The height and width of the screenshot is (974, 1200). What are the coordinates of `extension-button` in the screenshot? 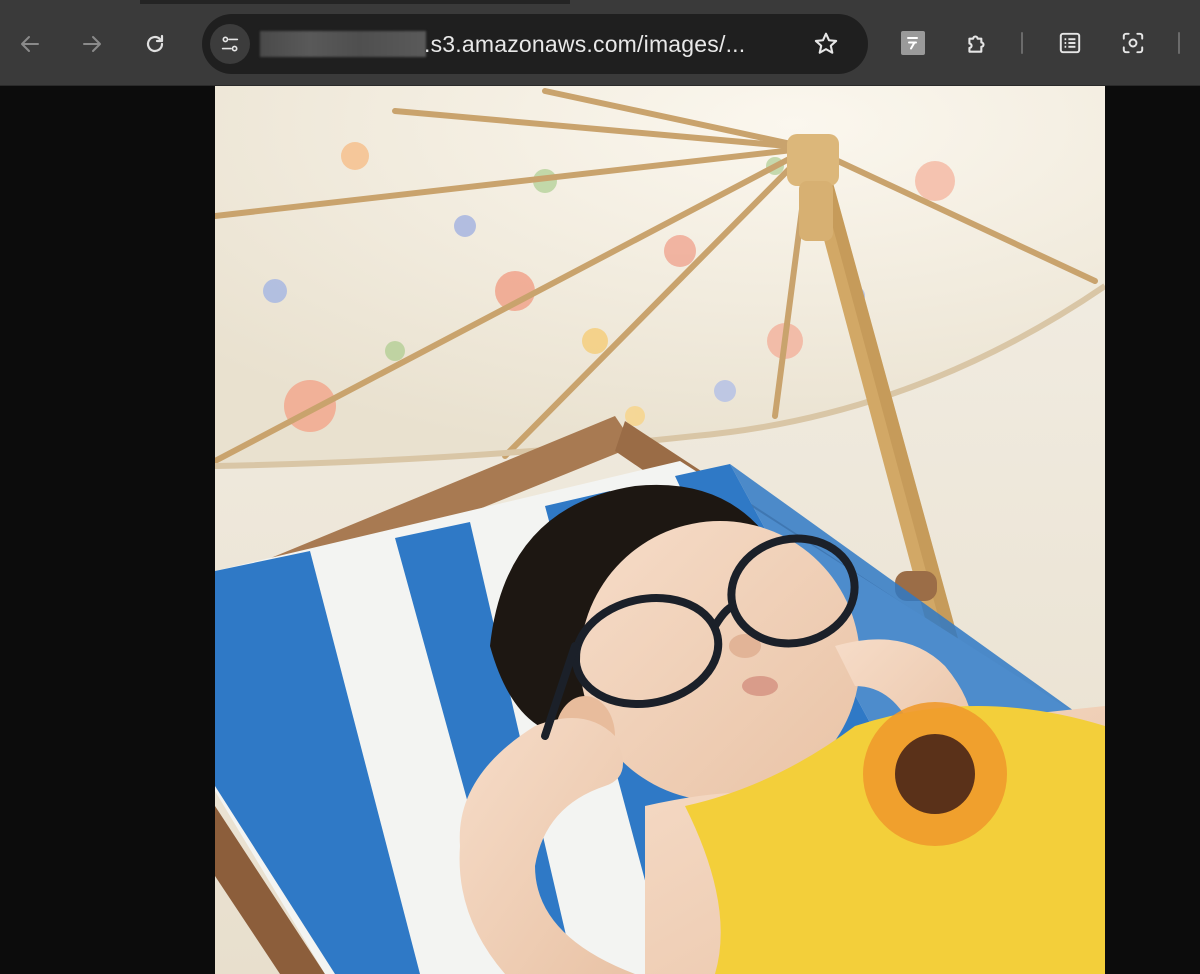 It's located at (913, 43).